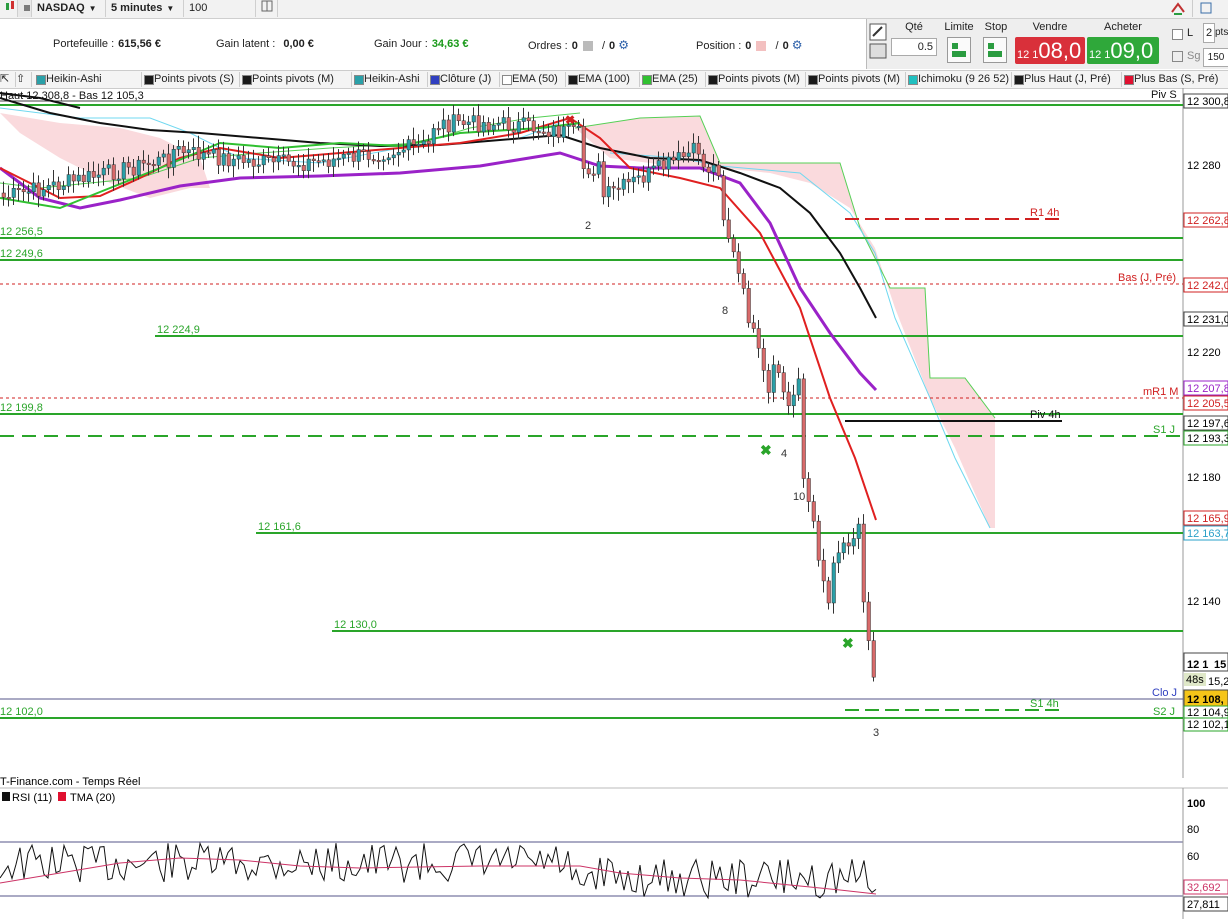  What do you see at coordinates (1221, 32) in the screenshot?
I see `pts-label: pts` at bounding box center [1221, 32].